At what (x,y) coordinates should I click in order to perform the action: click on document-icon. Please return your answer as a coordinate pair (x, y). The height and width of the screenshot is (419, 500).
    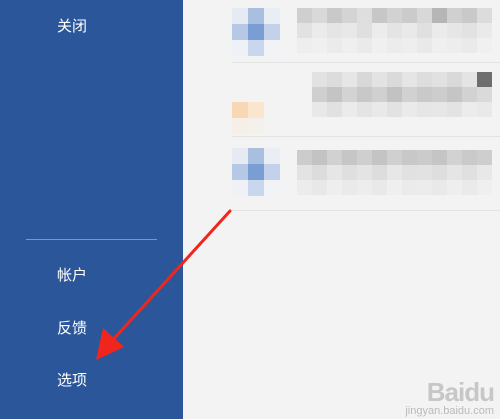
    Looking at the image, I should click on (258, 110).